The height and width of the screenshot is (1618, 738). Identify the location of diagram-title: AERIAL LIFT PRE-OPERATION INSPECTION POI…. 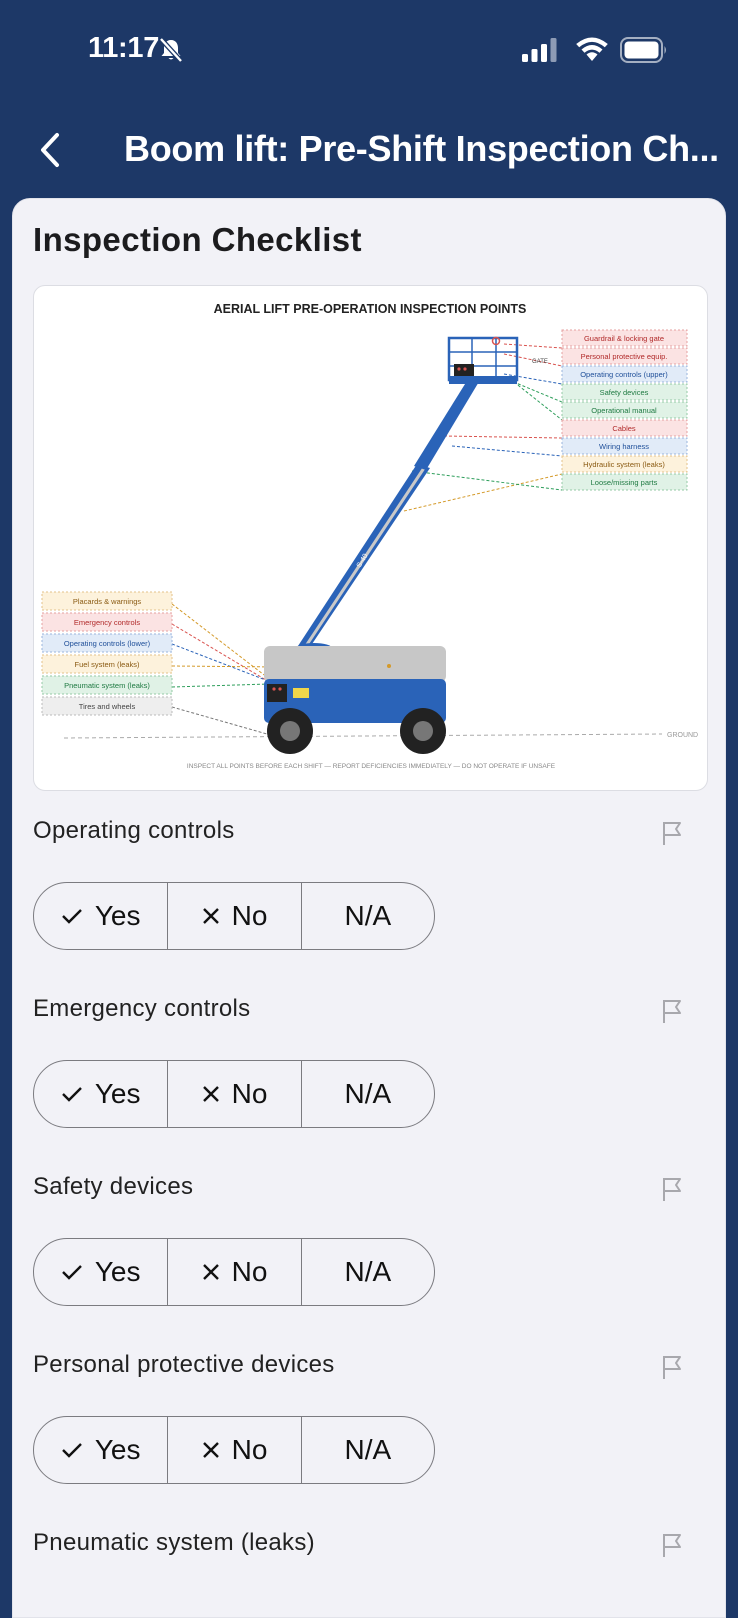
(370, 309).